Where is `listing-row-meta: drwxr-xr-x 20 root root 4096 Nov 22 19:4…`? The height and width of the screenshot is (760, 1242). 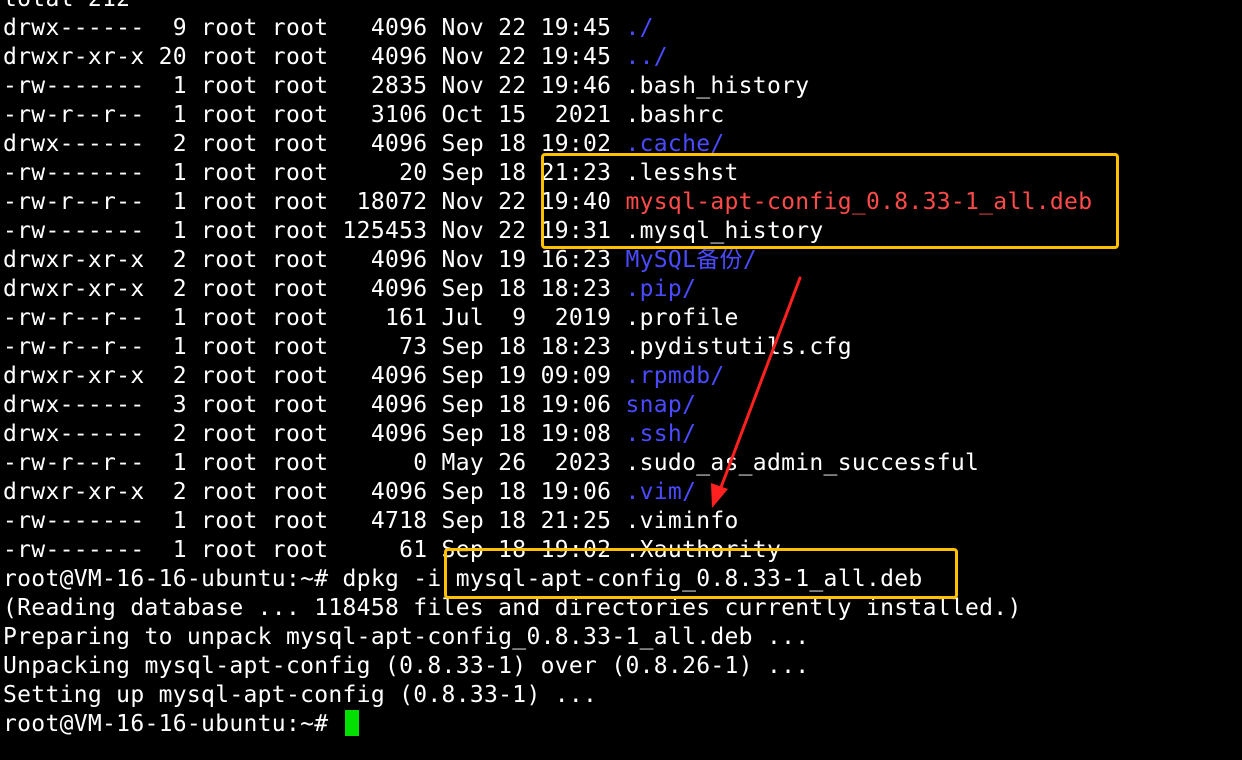 listing-row-meta: drwxr-xr-x 20 root root 4096 Nov 22 19:4… is located at coordinates (314, 57).